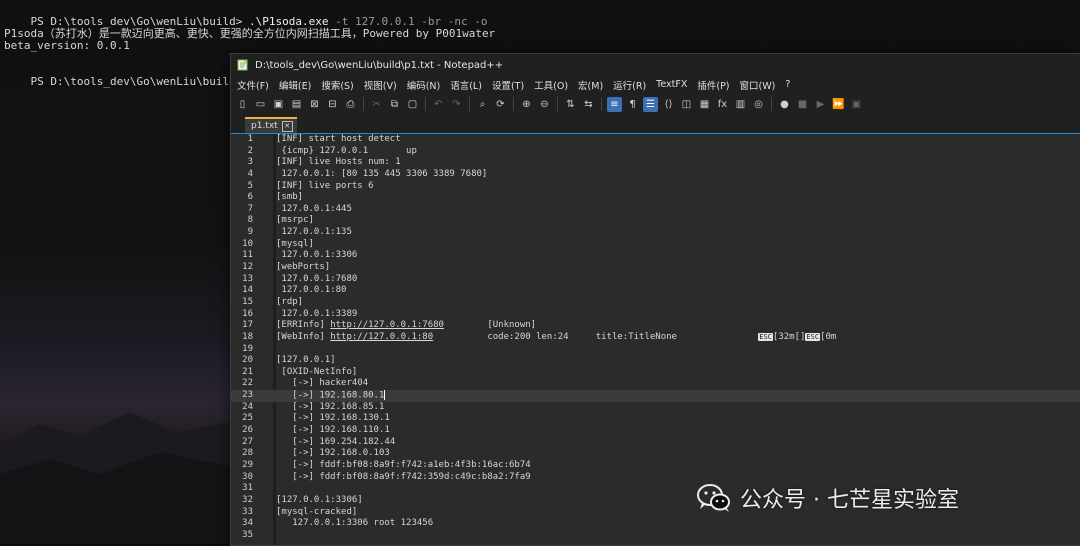 Image resolution: width=1080 pixels, height=546 pixels. Describe the element at coordinates (350, 104) in the screenshot. I see `print-icon: ⎙` at that location.